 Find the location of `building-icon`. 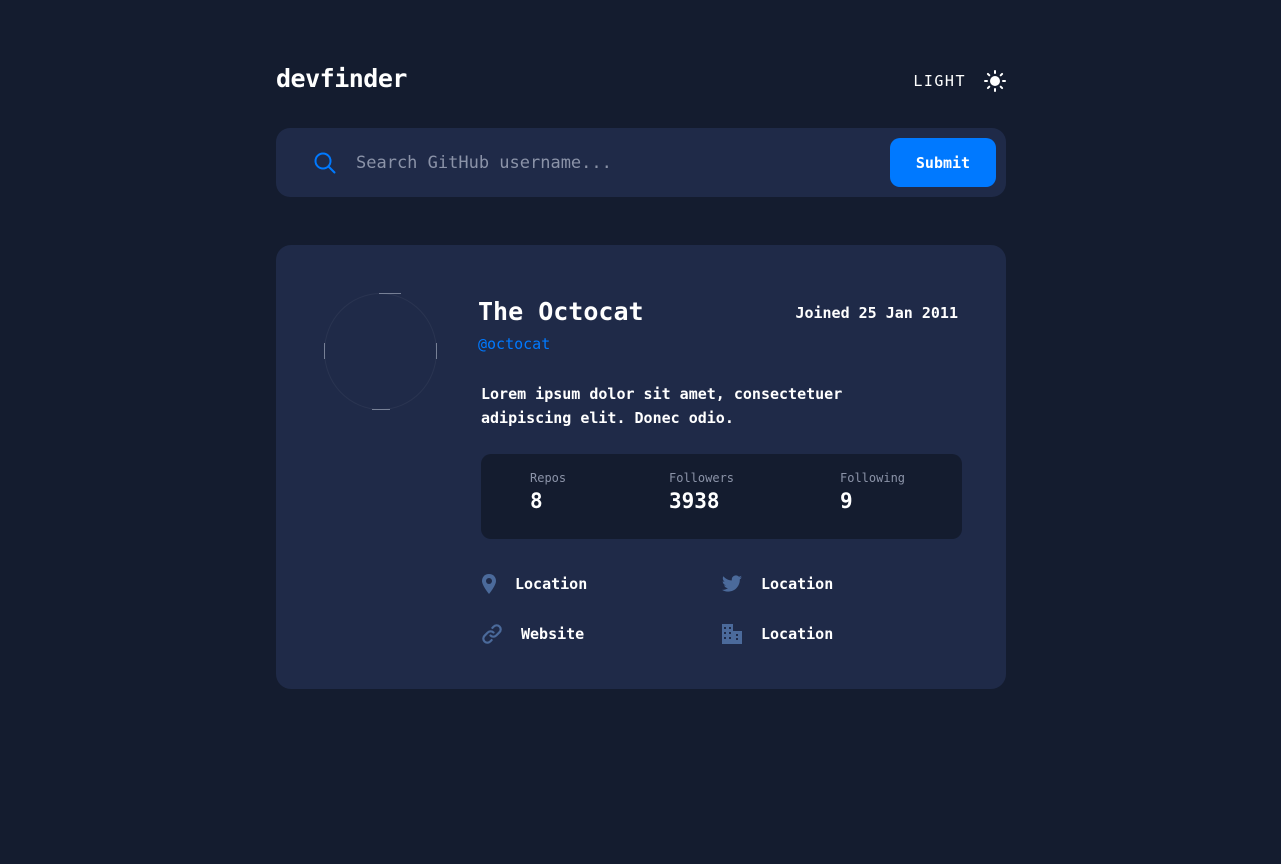

building-icon is located at coordinates (732, 634).